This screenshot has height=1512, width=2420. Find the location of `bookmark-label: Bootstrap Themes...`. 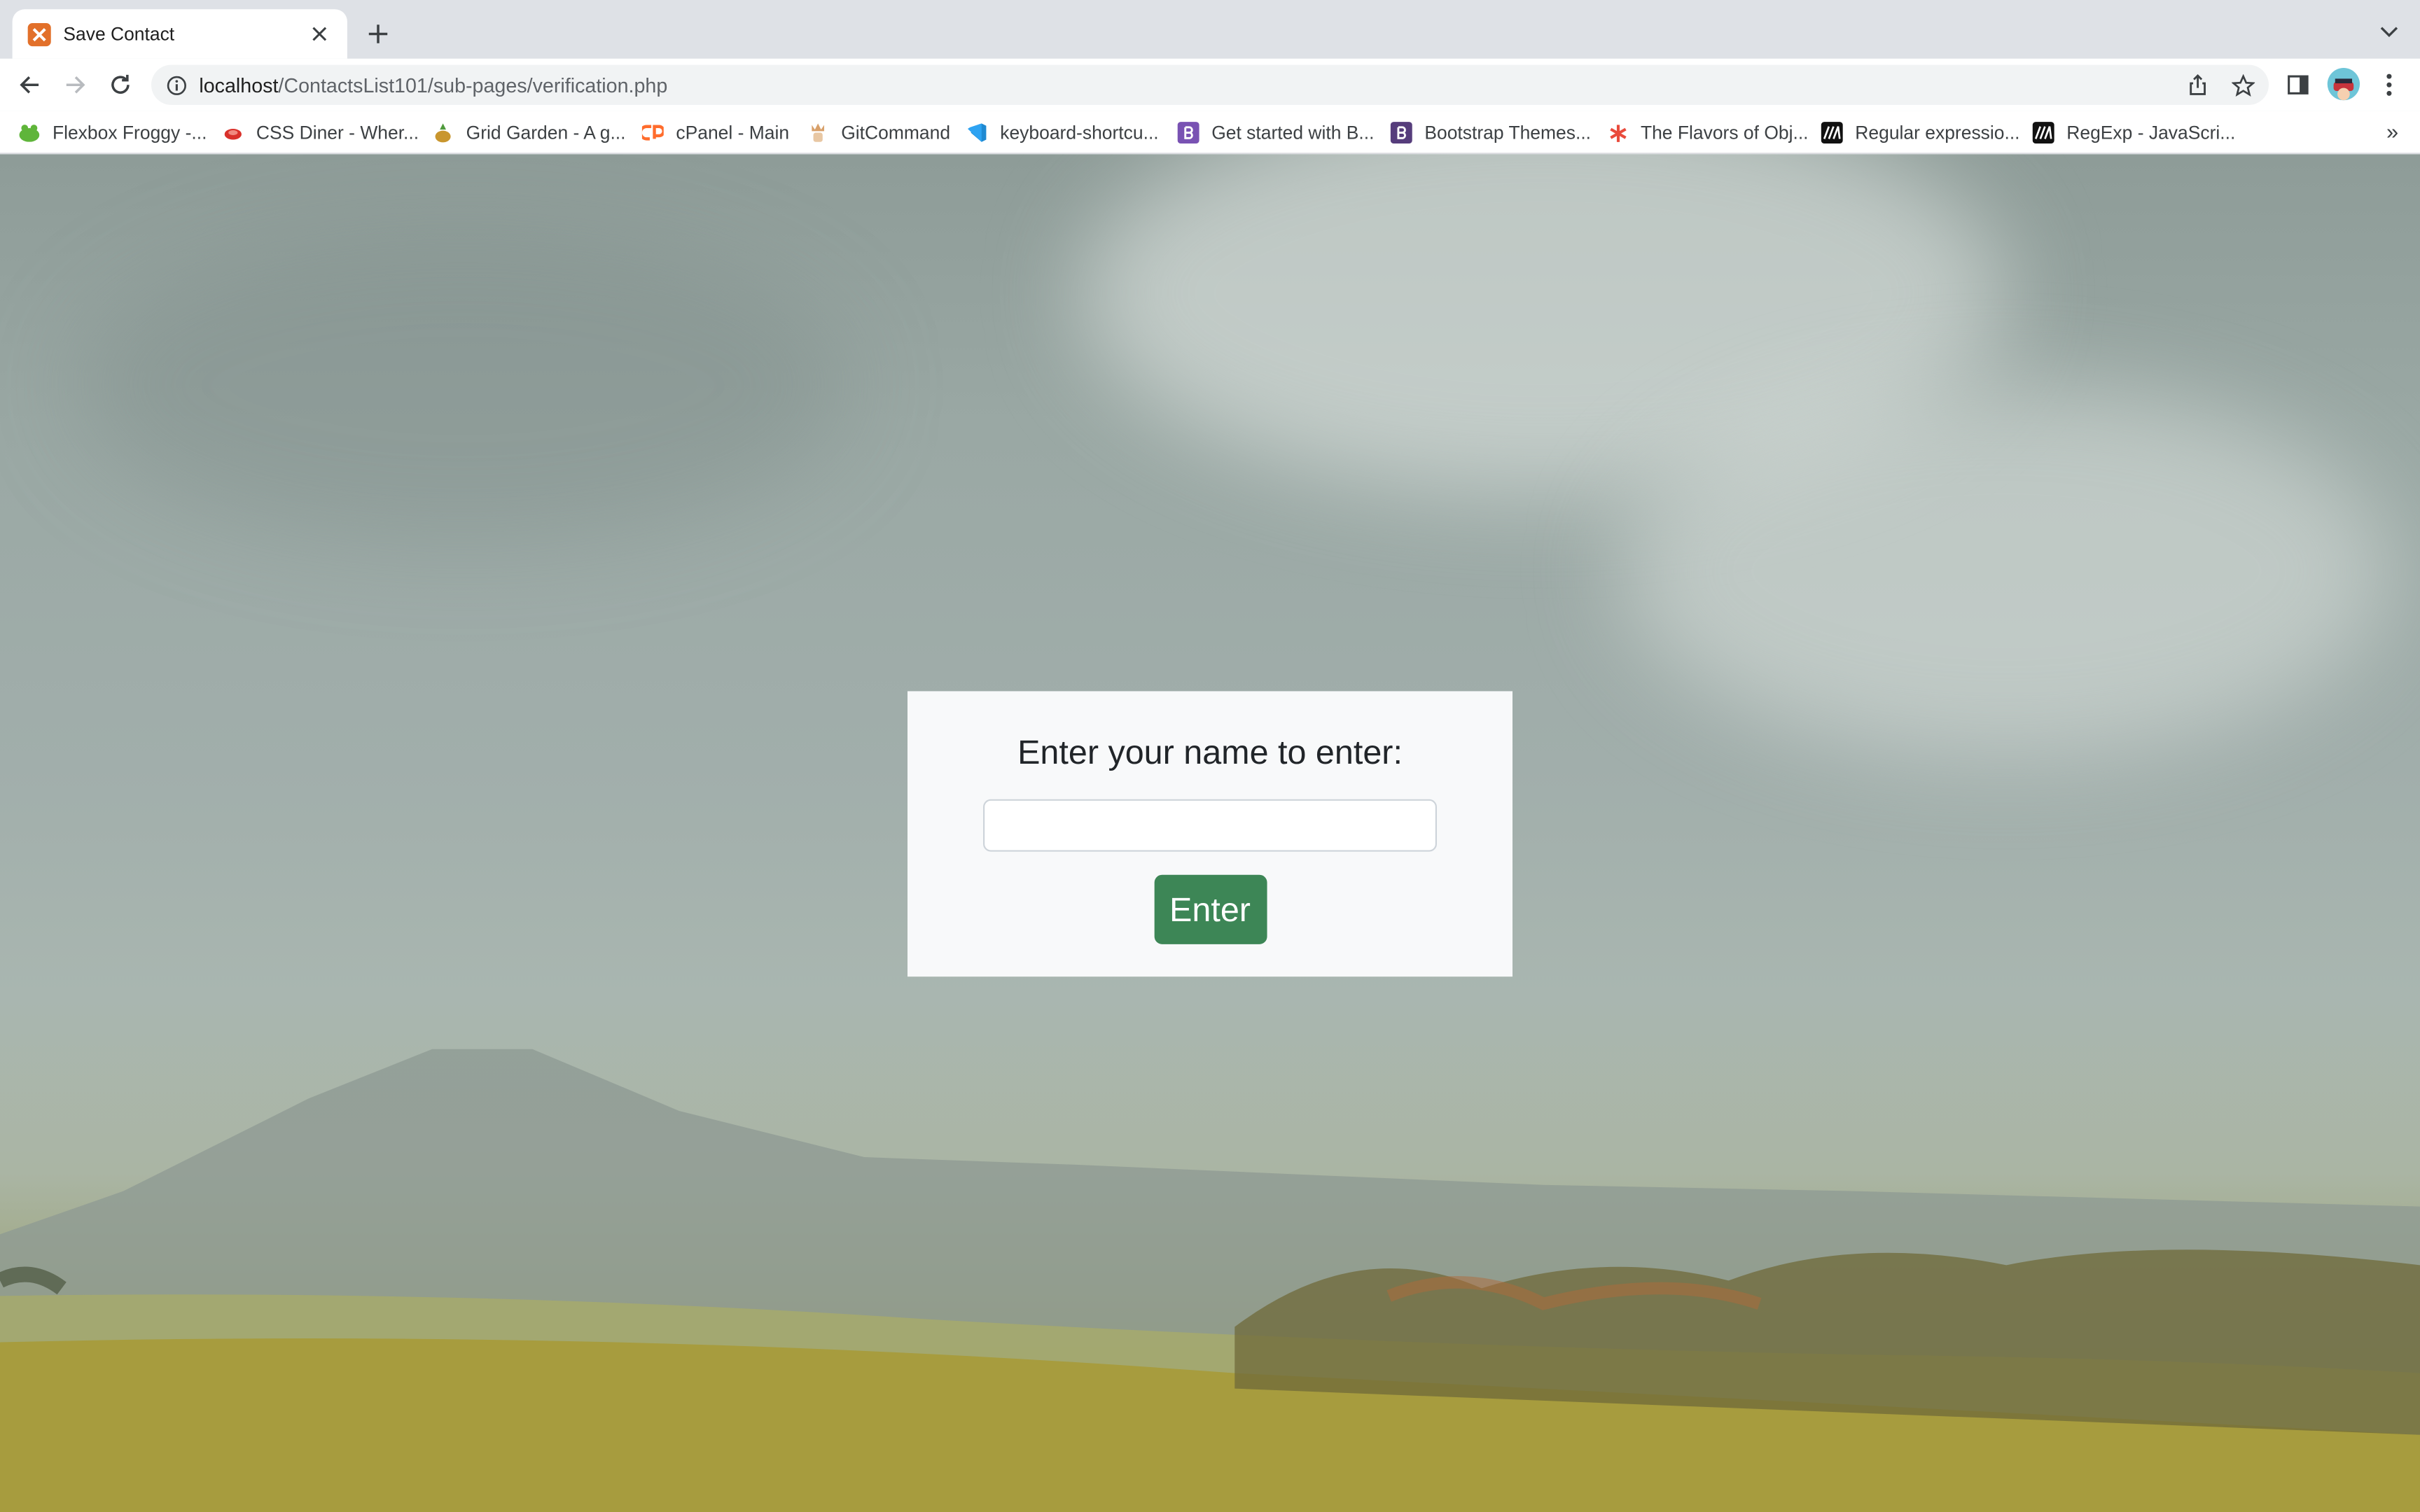

bookmark-label: Bootstrap Themes... is located at coordinates (1508, 133).